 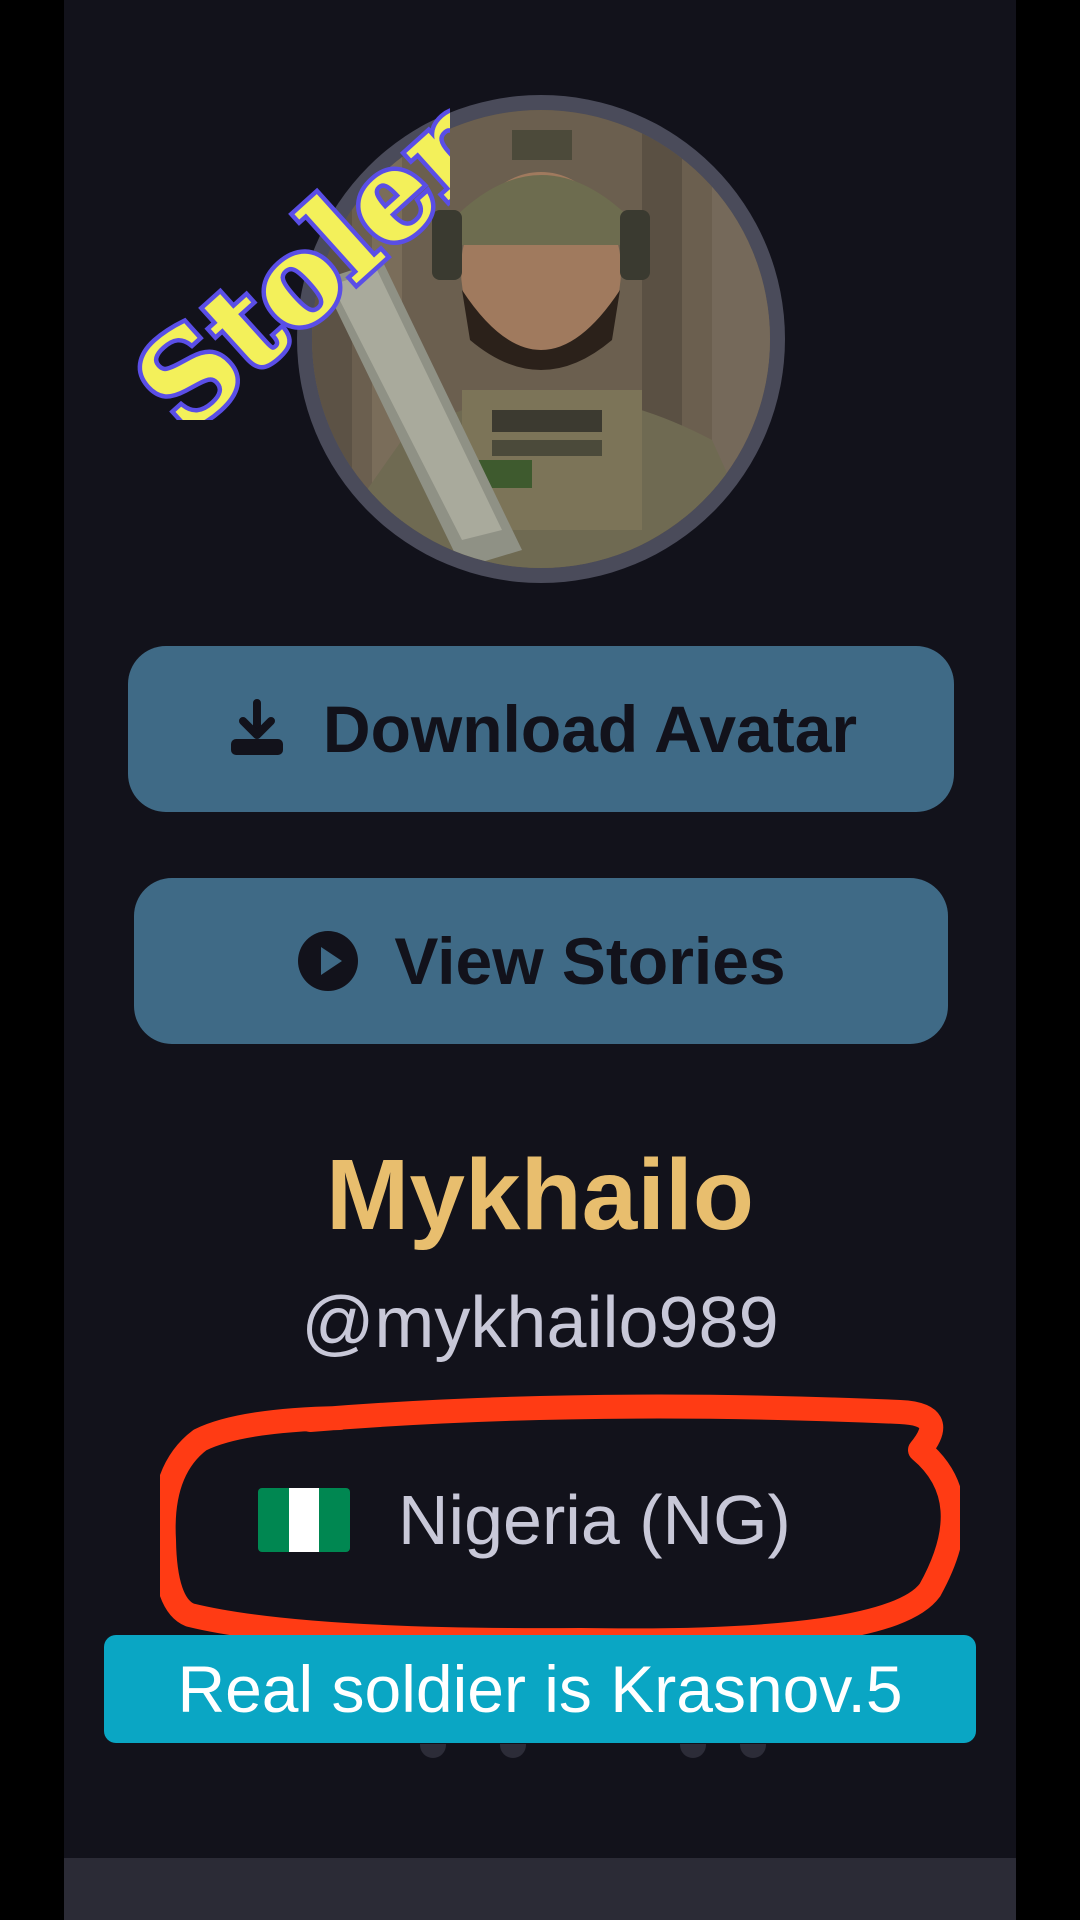 I want to click on country-row: Nigeria (NG), so click(x=524, y=1520).